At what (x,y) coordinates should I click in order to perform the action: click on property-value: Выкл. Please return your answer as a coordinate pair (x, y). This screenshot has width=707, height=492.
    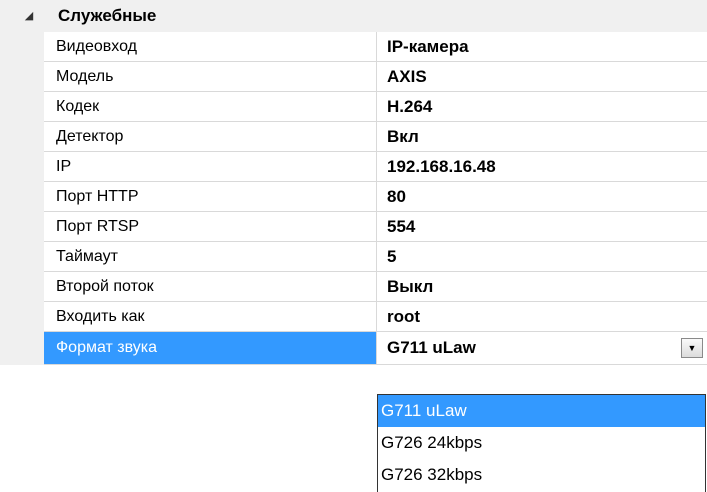
    Looking at the image, I should click on (542, 286).